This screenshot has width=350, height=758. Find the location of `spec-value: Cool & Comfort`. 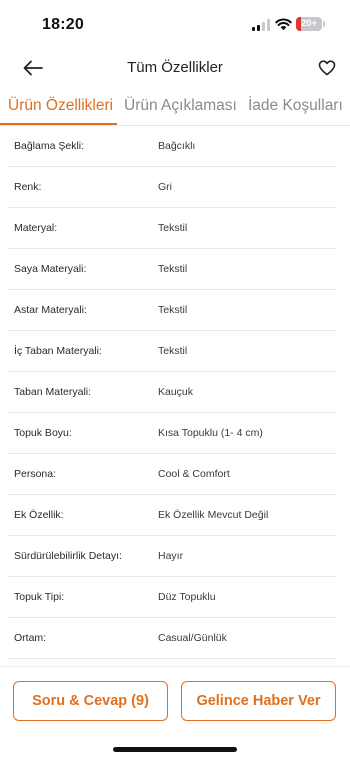

spec-value: Cool & Comfort is located at coordinates (194, 474).